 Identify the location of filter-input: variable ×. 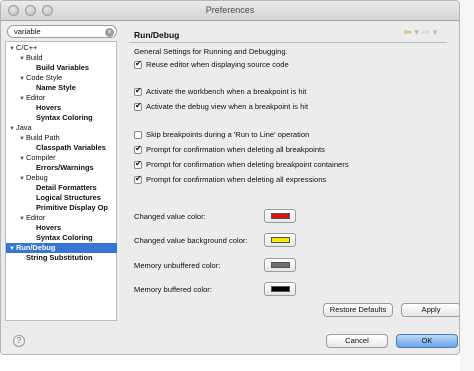
(62, 31).